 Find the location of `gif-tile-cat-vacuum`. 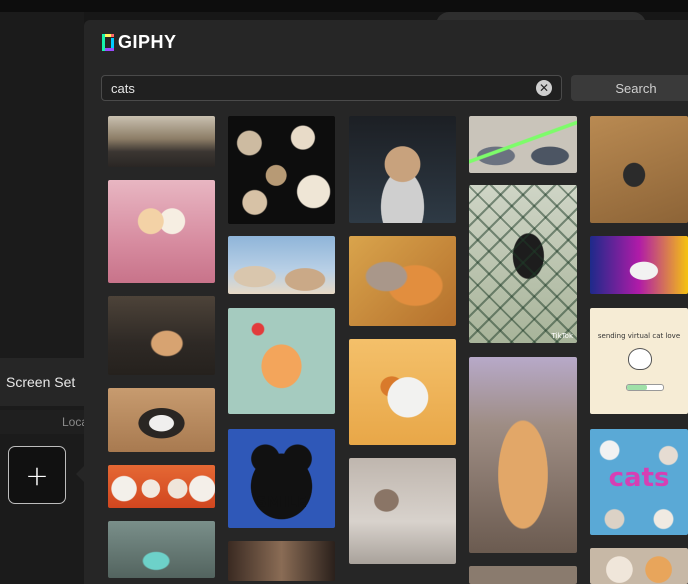

gif-tile-cat-vacuum is located at coordinates (639, 169).